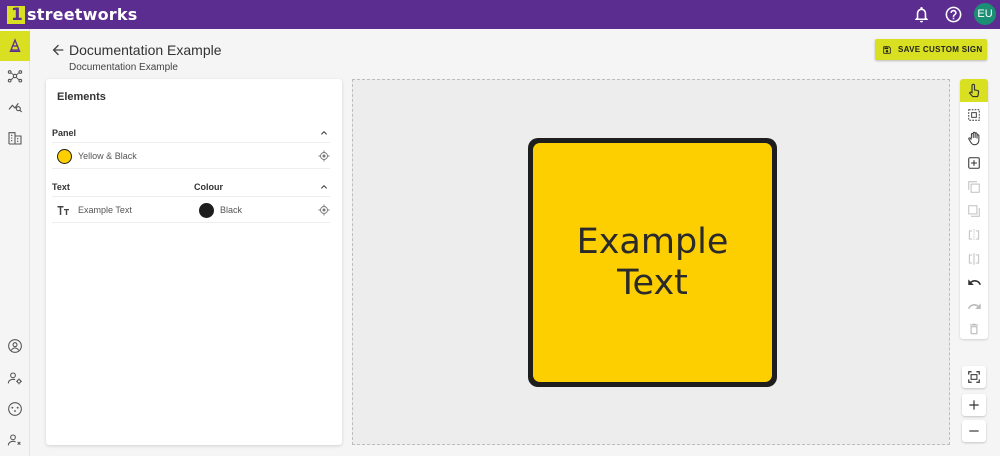  Describe the element at coordinates (231, 210) in the screenshot. I see `text-colour-label: Black` at that location.